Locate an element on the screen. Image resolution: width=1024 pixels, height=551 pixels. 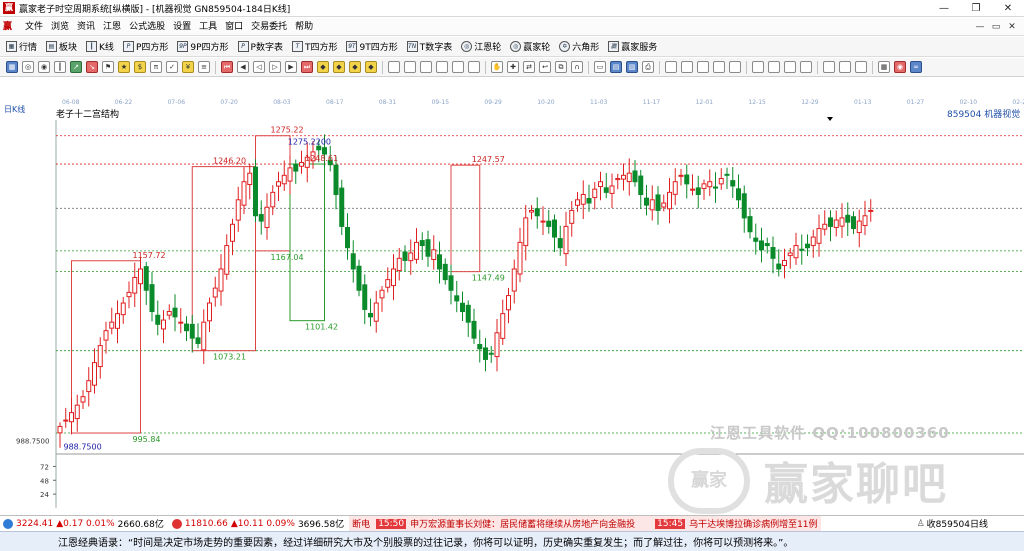
date-axis-label: 08-17 is located at coordinates (335, 102).